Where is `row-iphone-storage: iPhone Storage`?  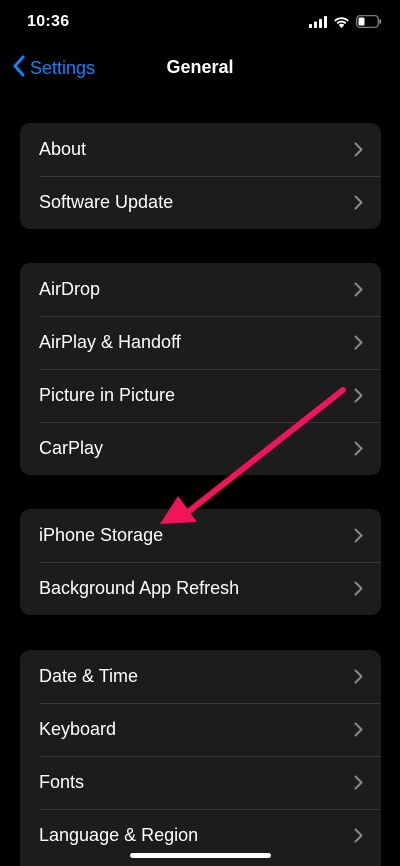 row-iphone-storage: iPhone Storage is located at coordinates (200, 535).